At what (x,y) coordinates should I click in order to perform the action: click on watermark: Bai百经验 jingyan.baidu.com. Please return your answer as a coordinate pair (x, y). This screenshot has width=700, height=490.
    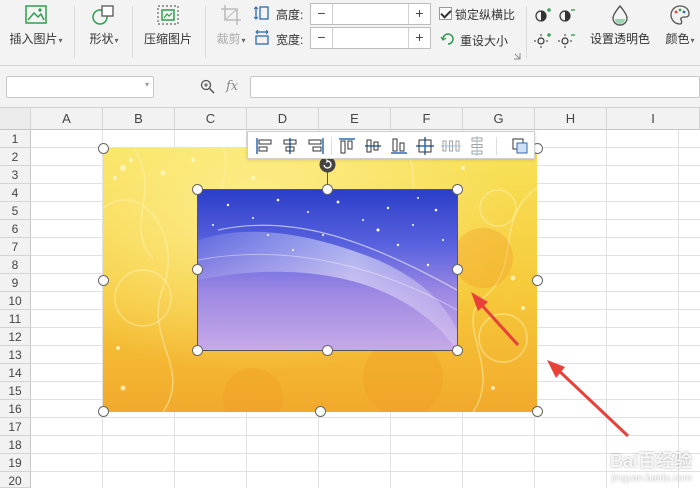
    Looking at the image, I should click on (651, 465).